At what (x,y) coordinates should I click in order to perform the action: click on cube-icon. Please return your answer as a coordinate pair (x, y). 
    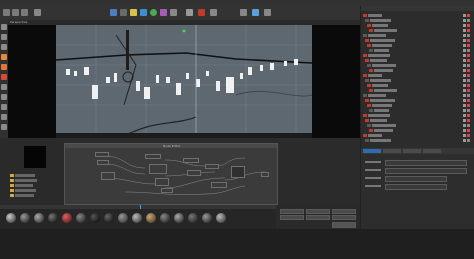
    Looking at the image, I should click on (143, 12).